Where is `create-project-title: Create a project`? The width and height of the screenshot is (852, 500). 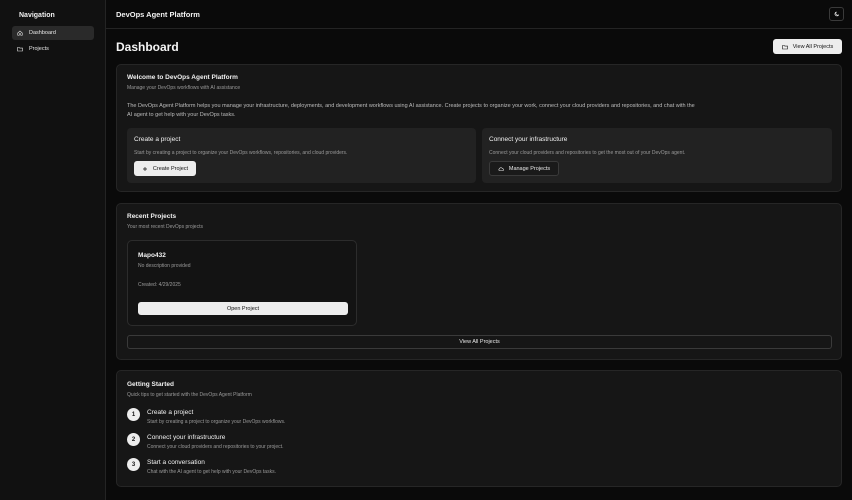 create-project-title: Create a project is located at coordinates (157, 139).